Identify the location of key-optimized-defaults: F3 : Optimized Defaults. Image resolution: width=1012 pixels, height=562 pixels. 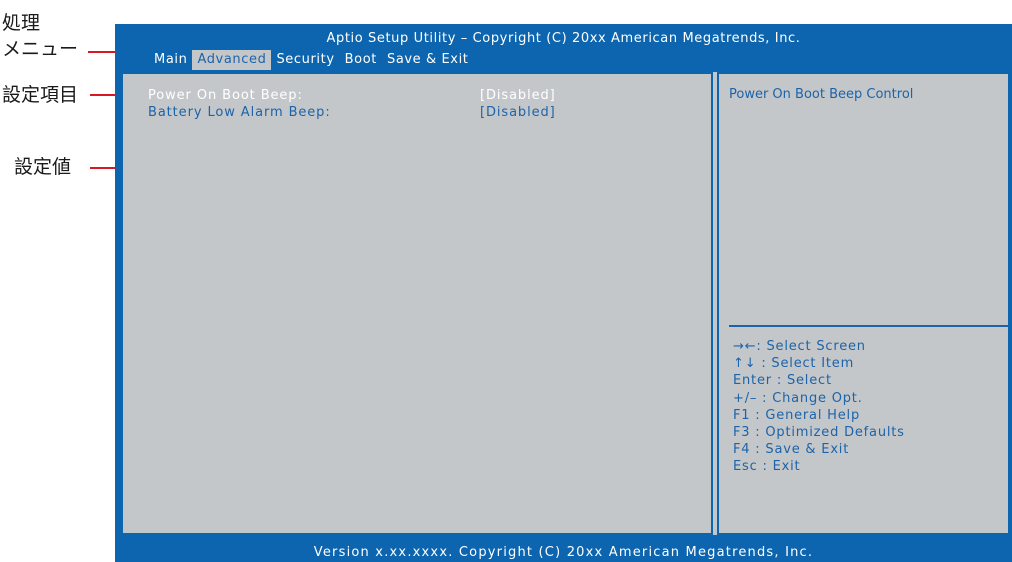
(819, 433).